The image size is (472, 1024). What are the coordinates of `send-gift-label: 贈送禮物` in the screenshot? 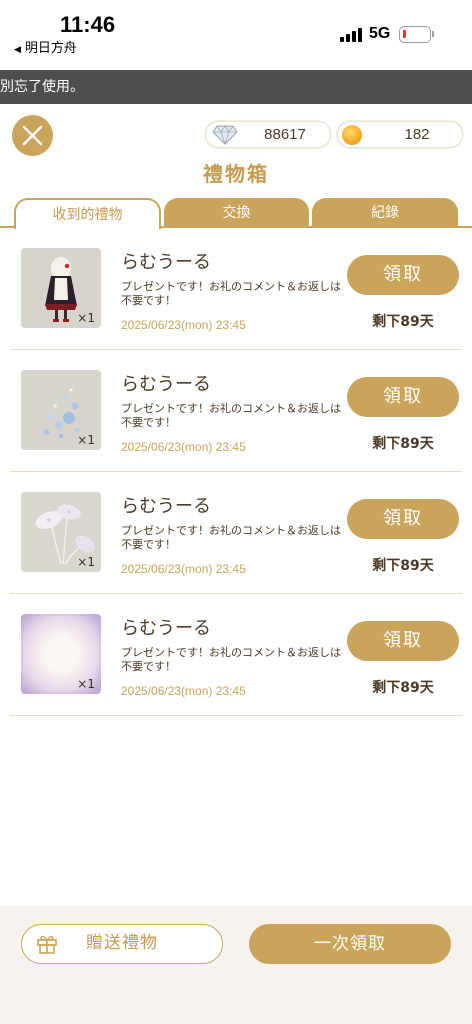 It's located at (122, 943).